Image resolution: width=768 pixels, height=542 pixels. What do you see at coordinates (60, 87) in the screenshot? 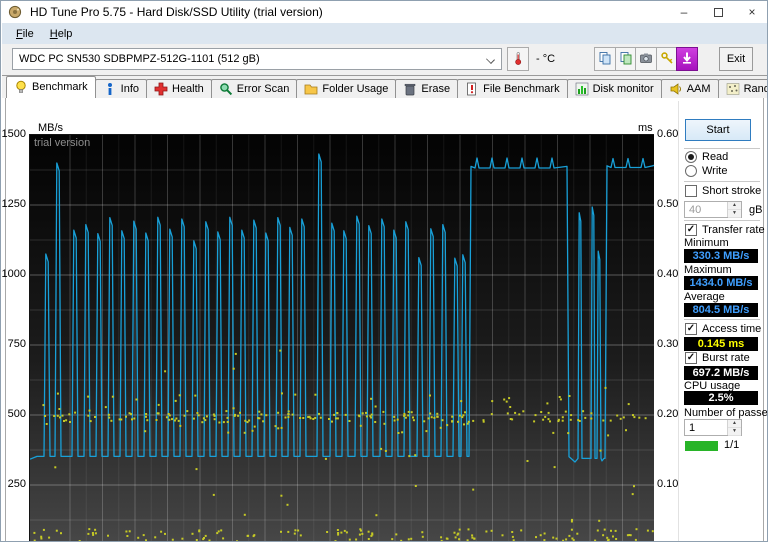
I see `tab-label: Benchmark` at bounding box center [60, 87].